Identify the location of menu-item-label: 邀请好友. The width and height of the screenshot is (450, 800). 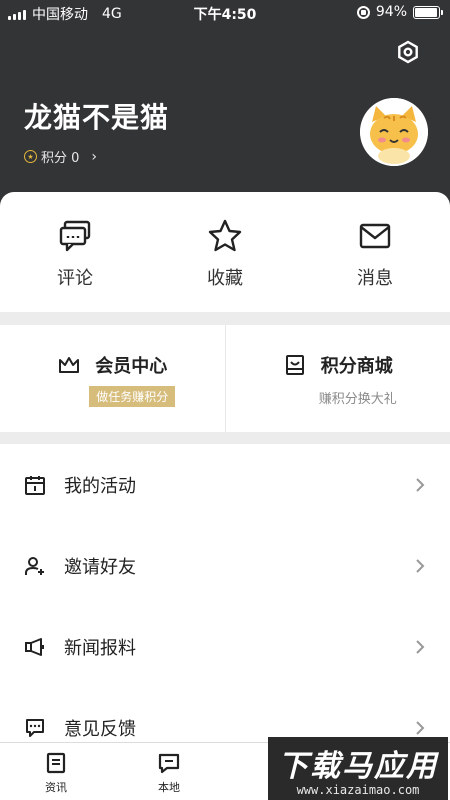
(100, 567).